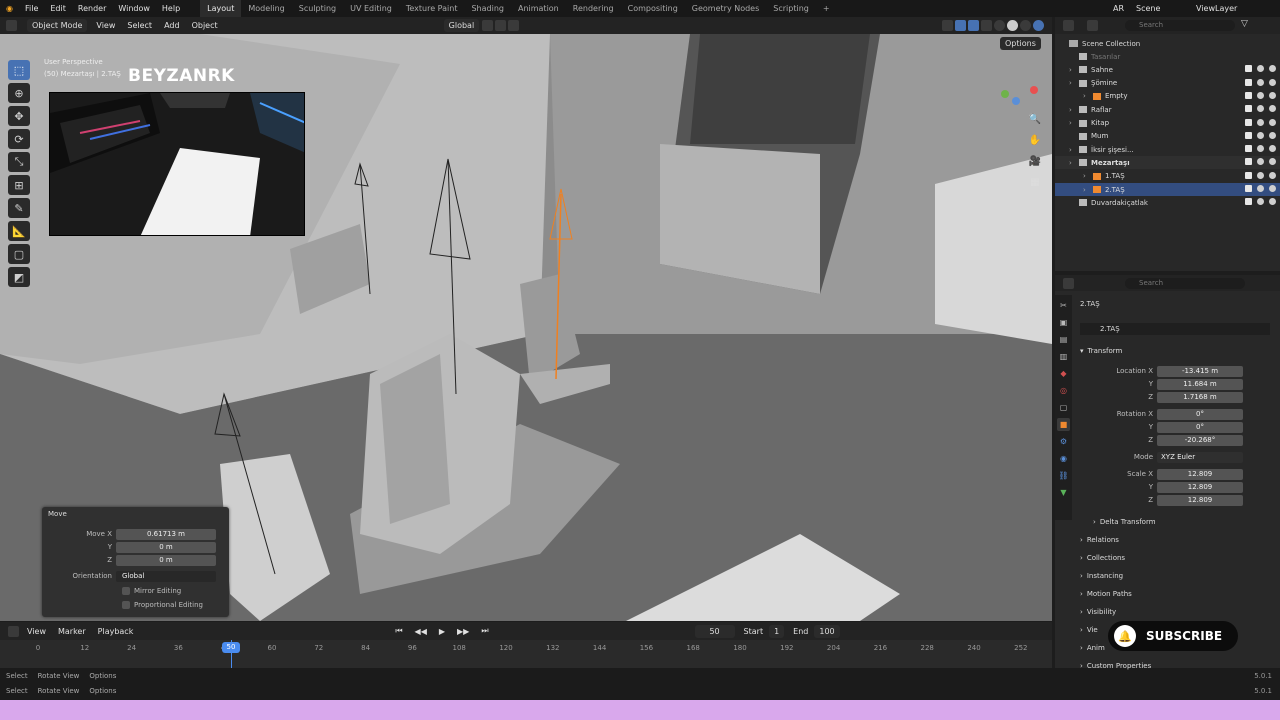  What do you see at coordinates (484, 631) in the screenshot?
I see `jump-end-icon: ⏭` at bounding box center [484, 631].